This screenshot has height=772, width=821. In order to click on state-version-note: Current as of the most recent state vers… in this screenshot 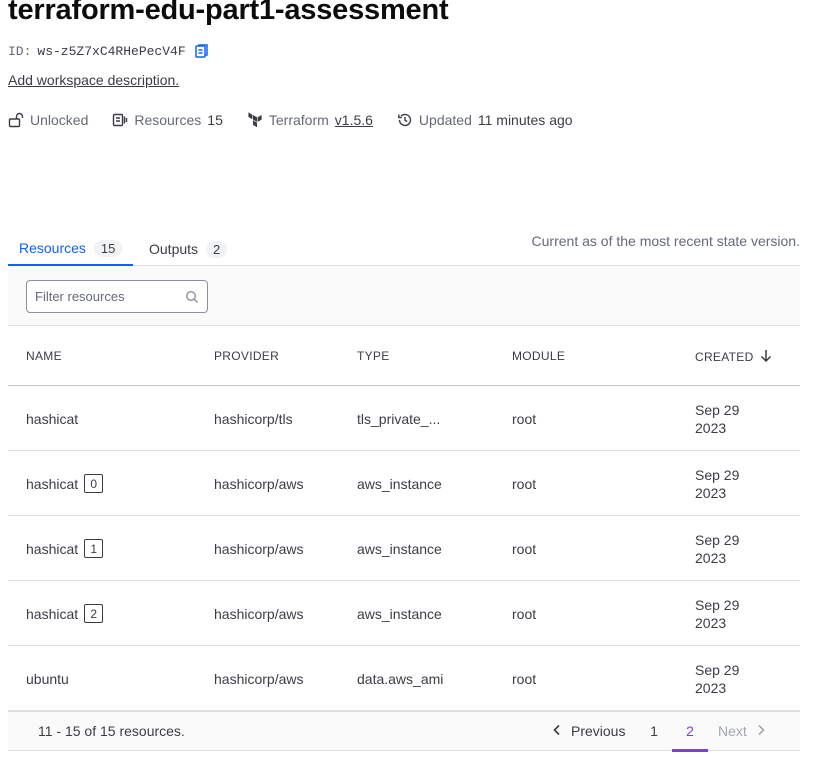, I will do `click(665, 241)`.